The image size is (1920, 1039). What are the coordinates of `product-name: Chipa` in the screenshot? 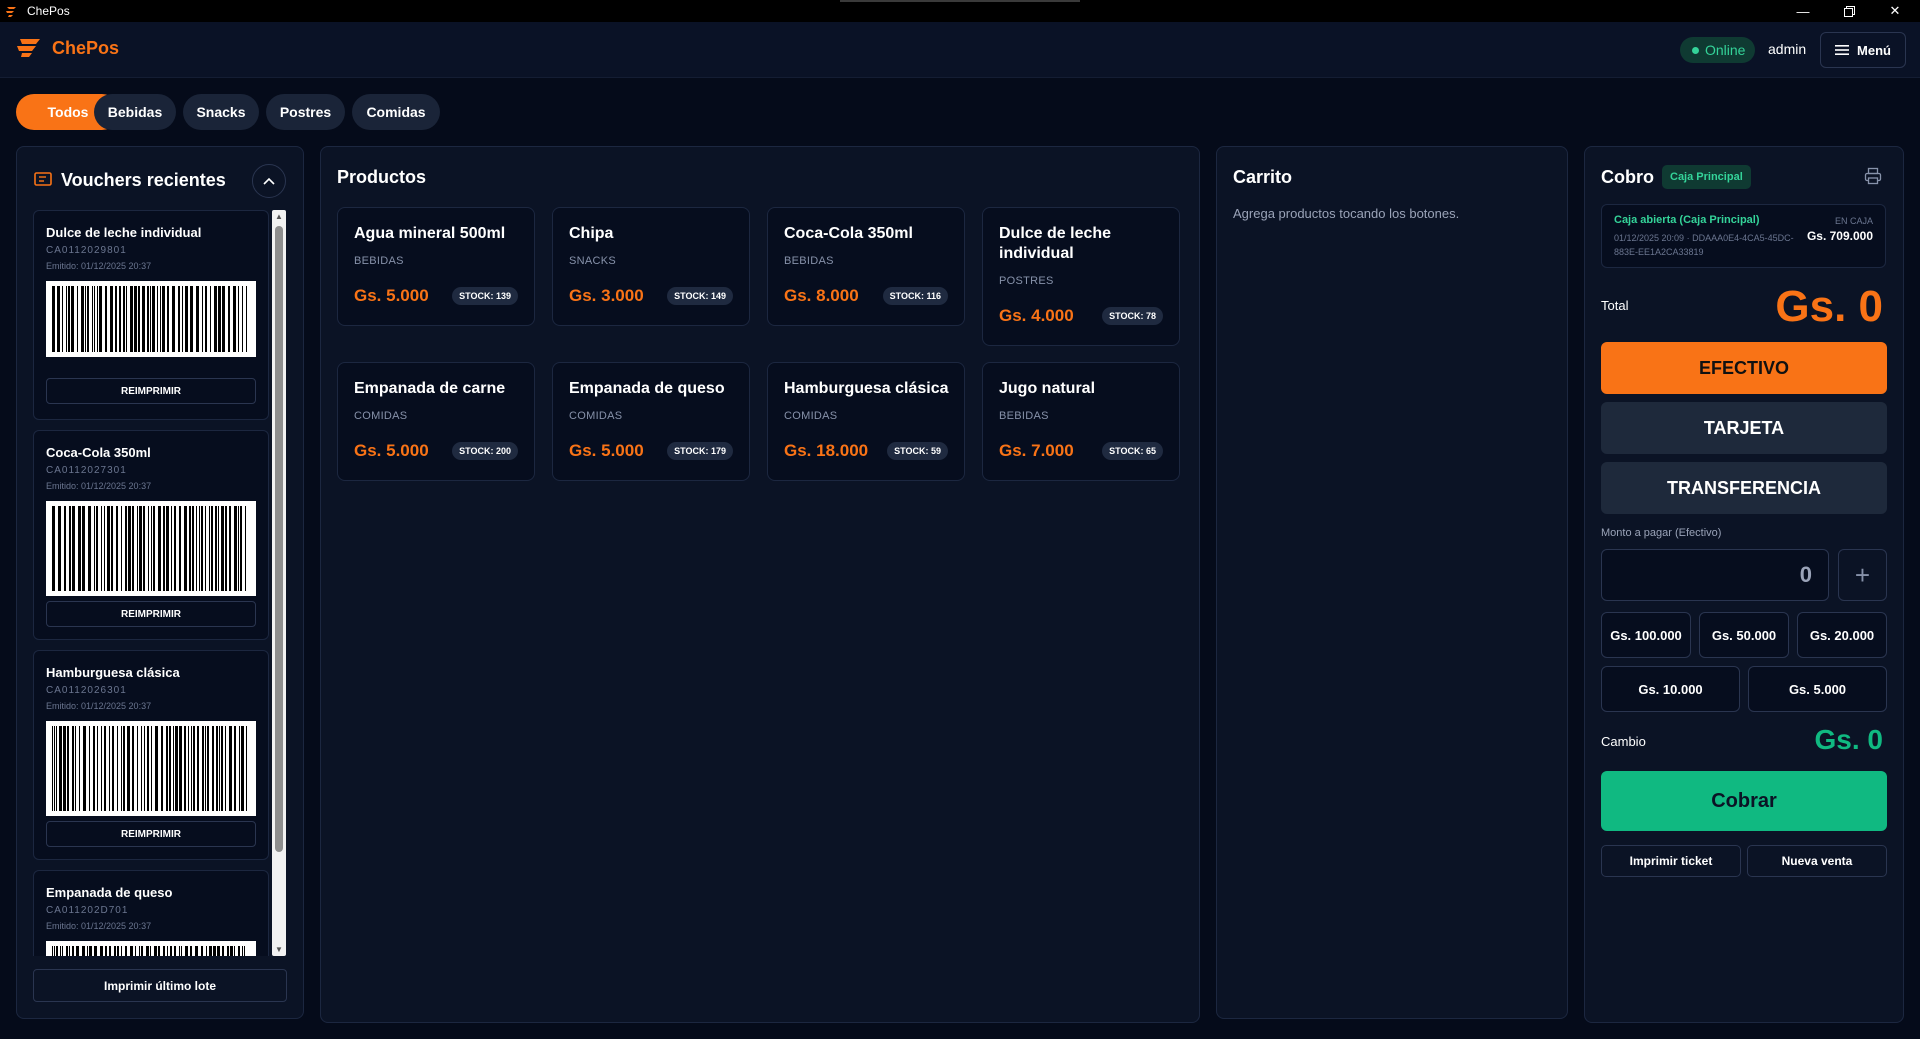 It's located at (591, 233).